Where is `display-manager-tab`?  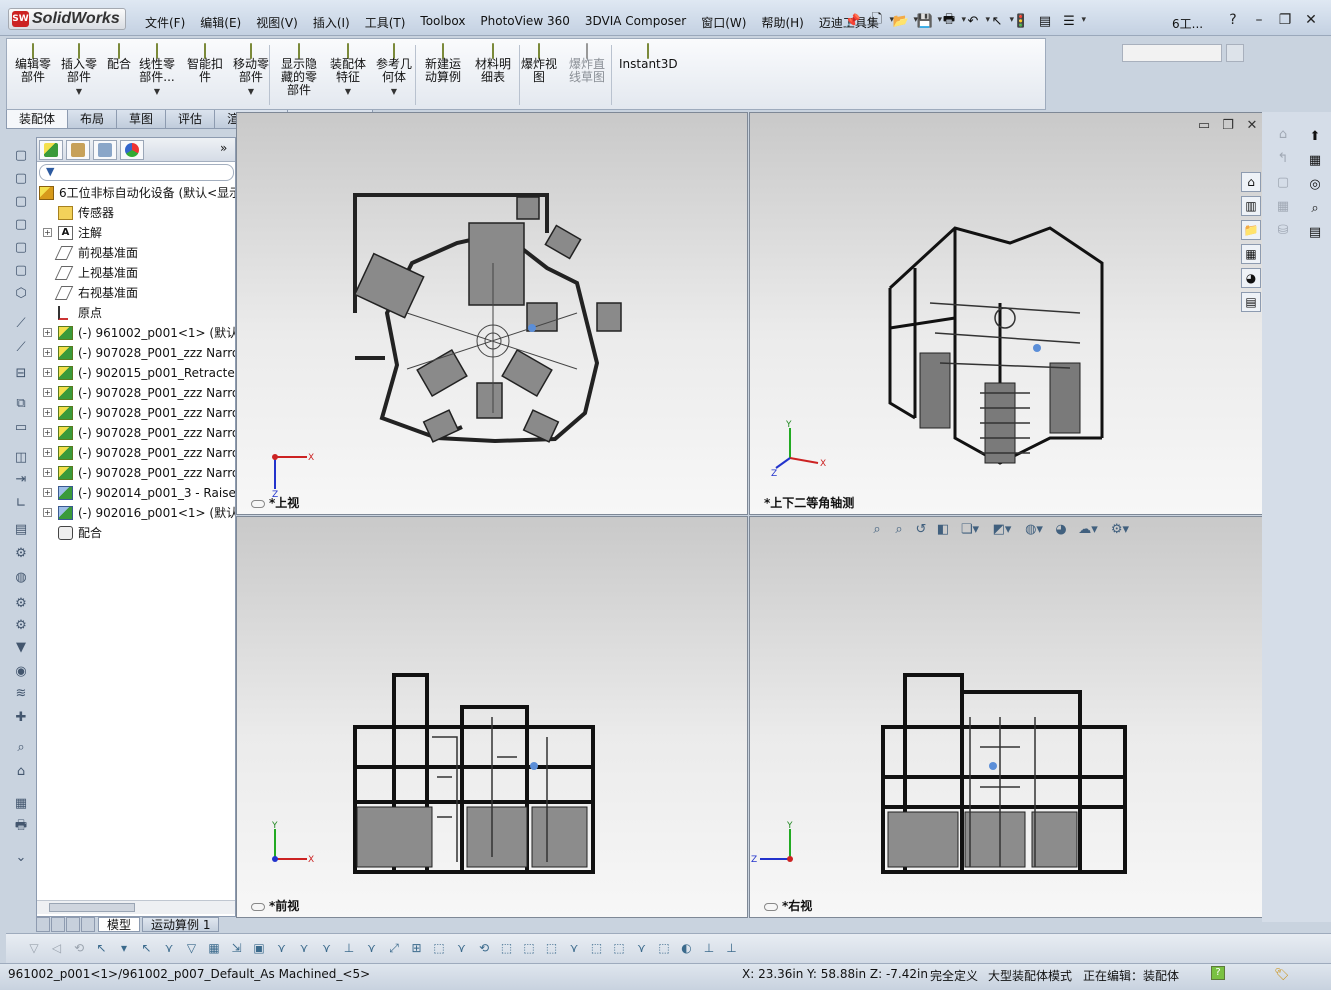 display-manager-tab is located at coordinates (132, 150).